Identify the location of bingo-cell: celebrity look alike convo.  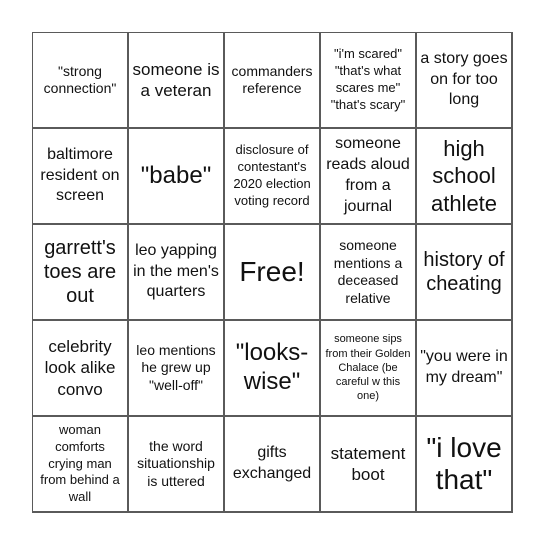
(81, 369).